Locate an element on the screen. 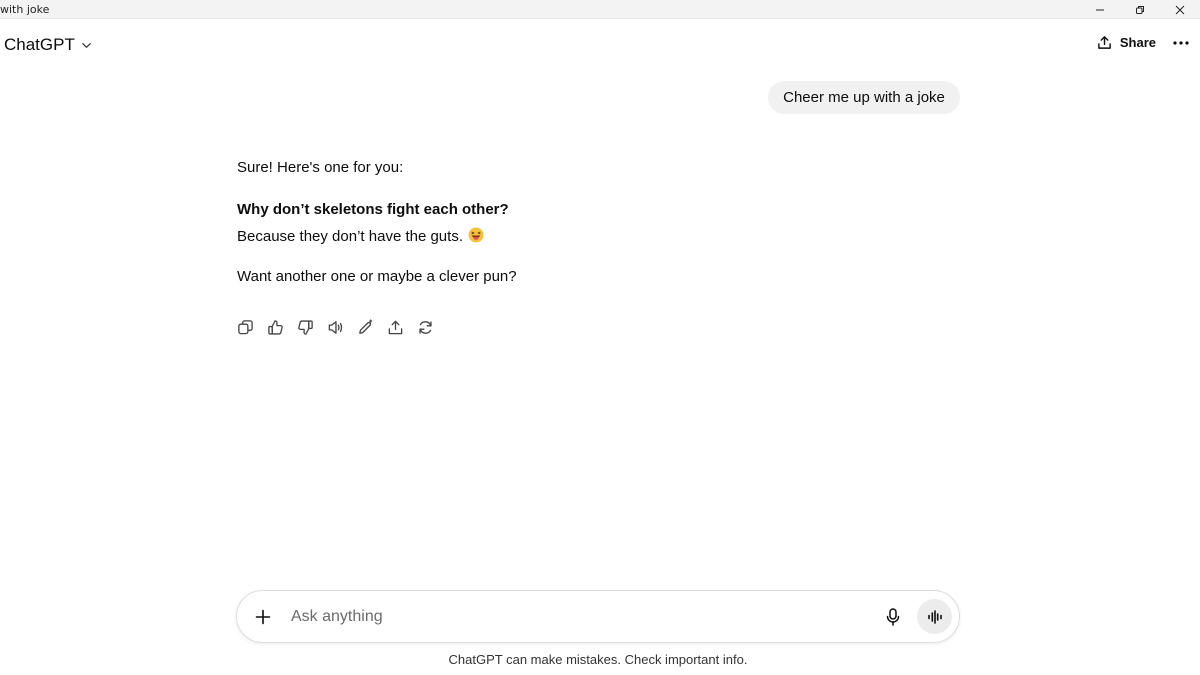  thumbs-up-button is located at coordinates (275, 327).